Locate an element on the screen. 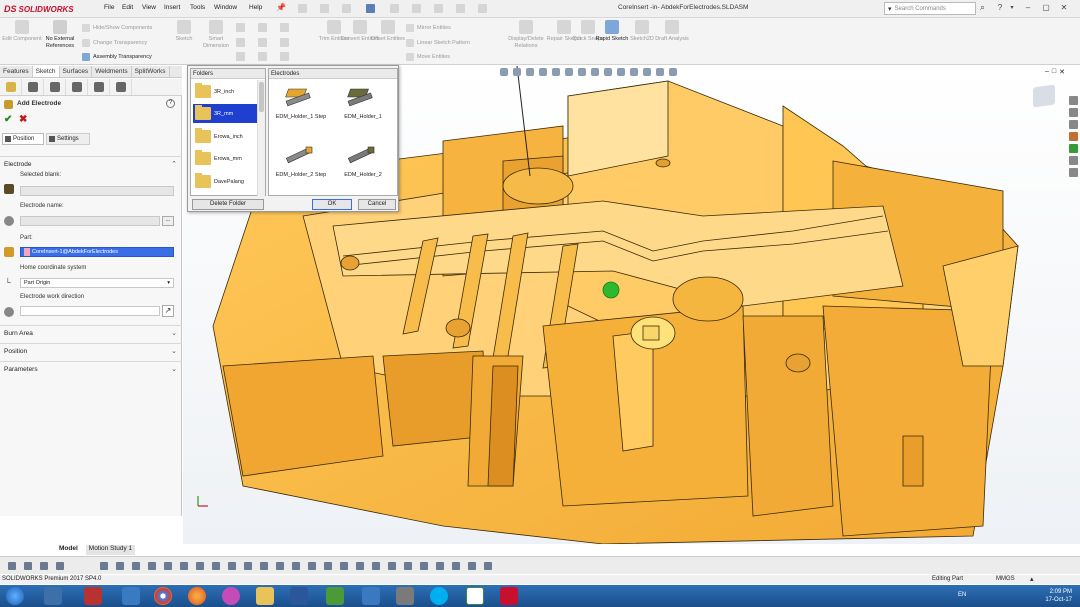 The width and height of the screenshot is (1080, 607). view-palette-icon is located at coordinates (1073, 136).